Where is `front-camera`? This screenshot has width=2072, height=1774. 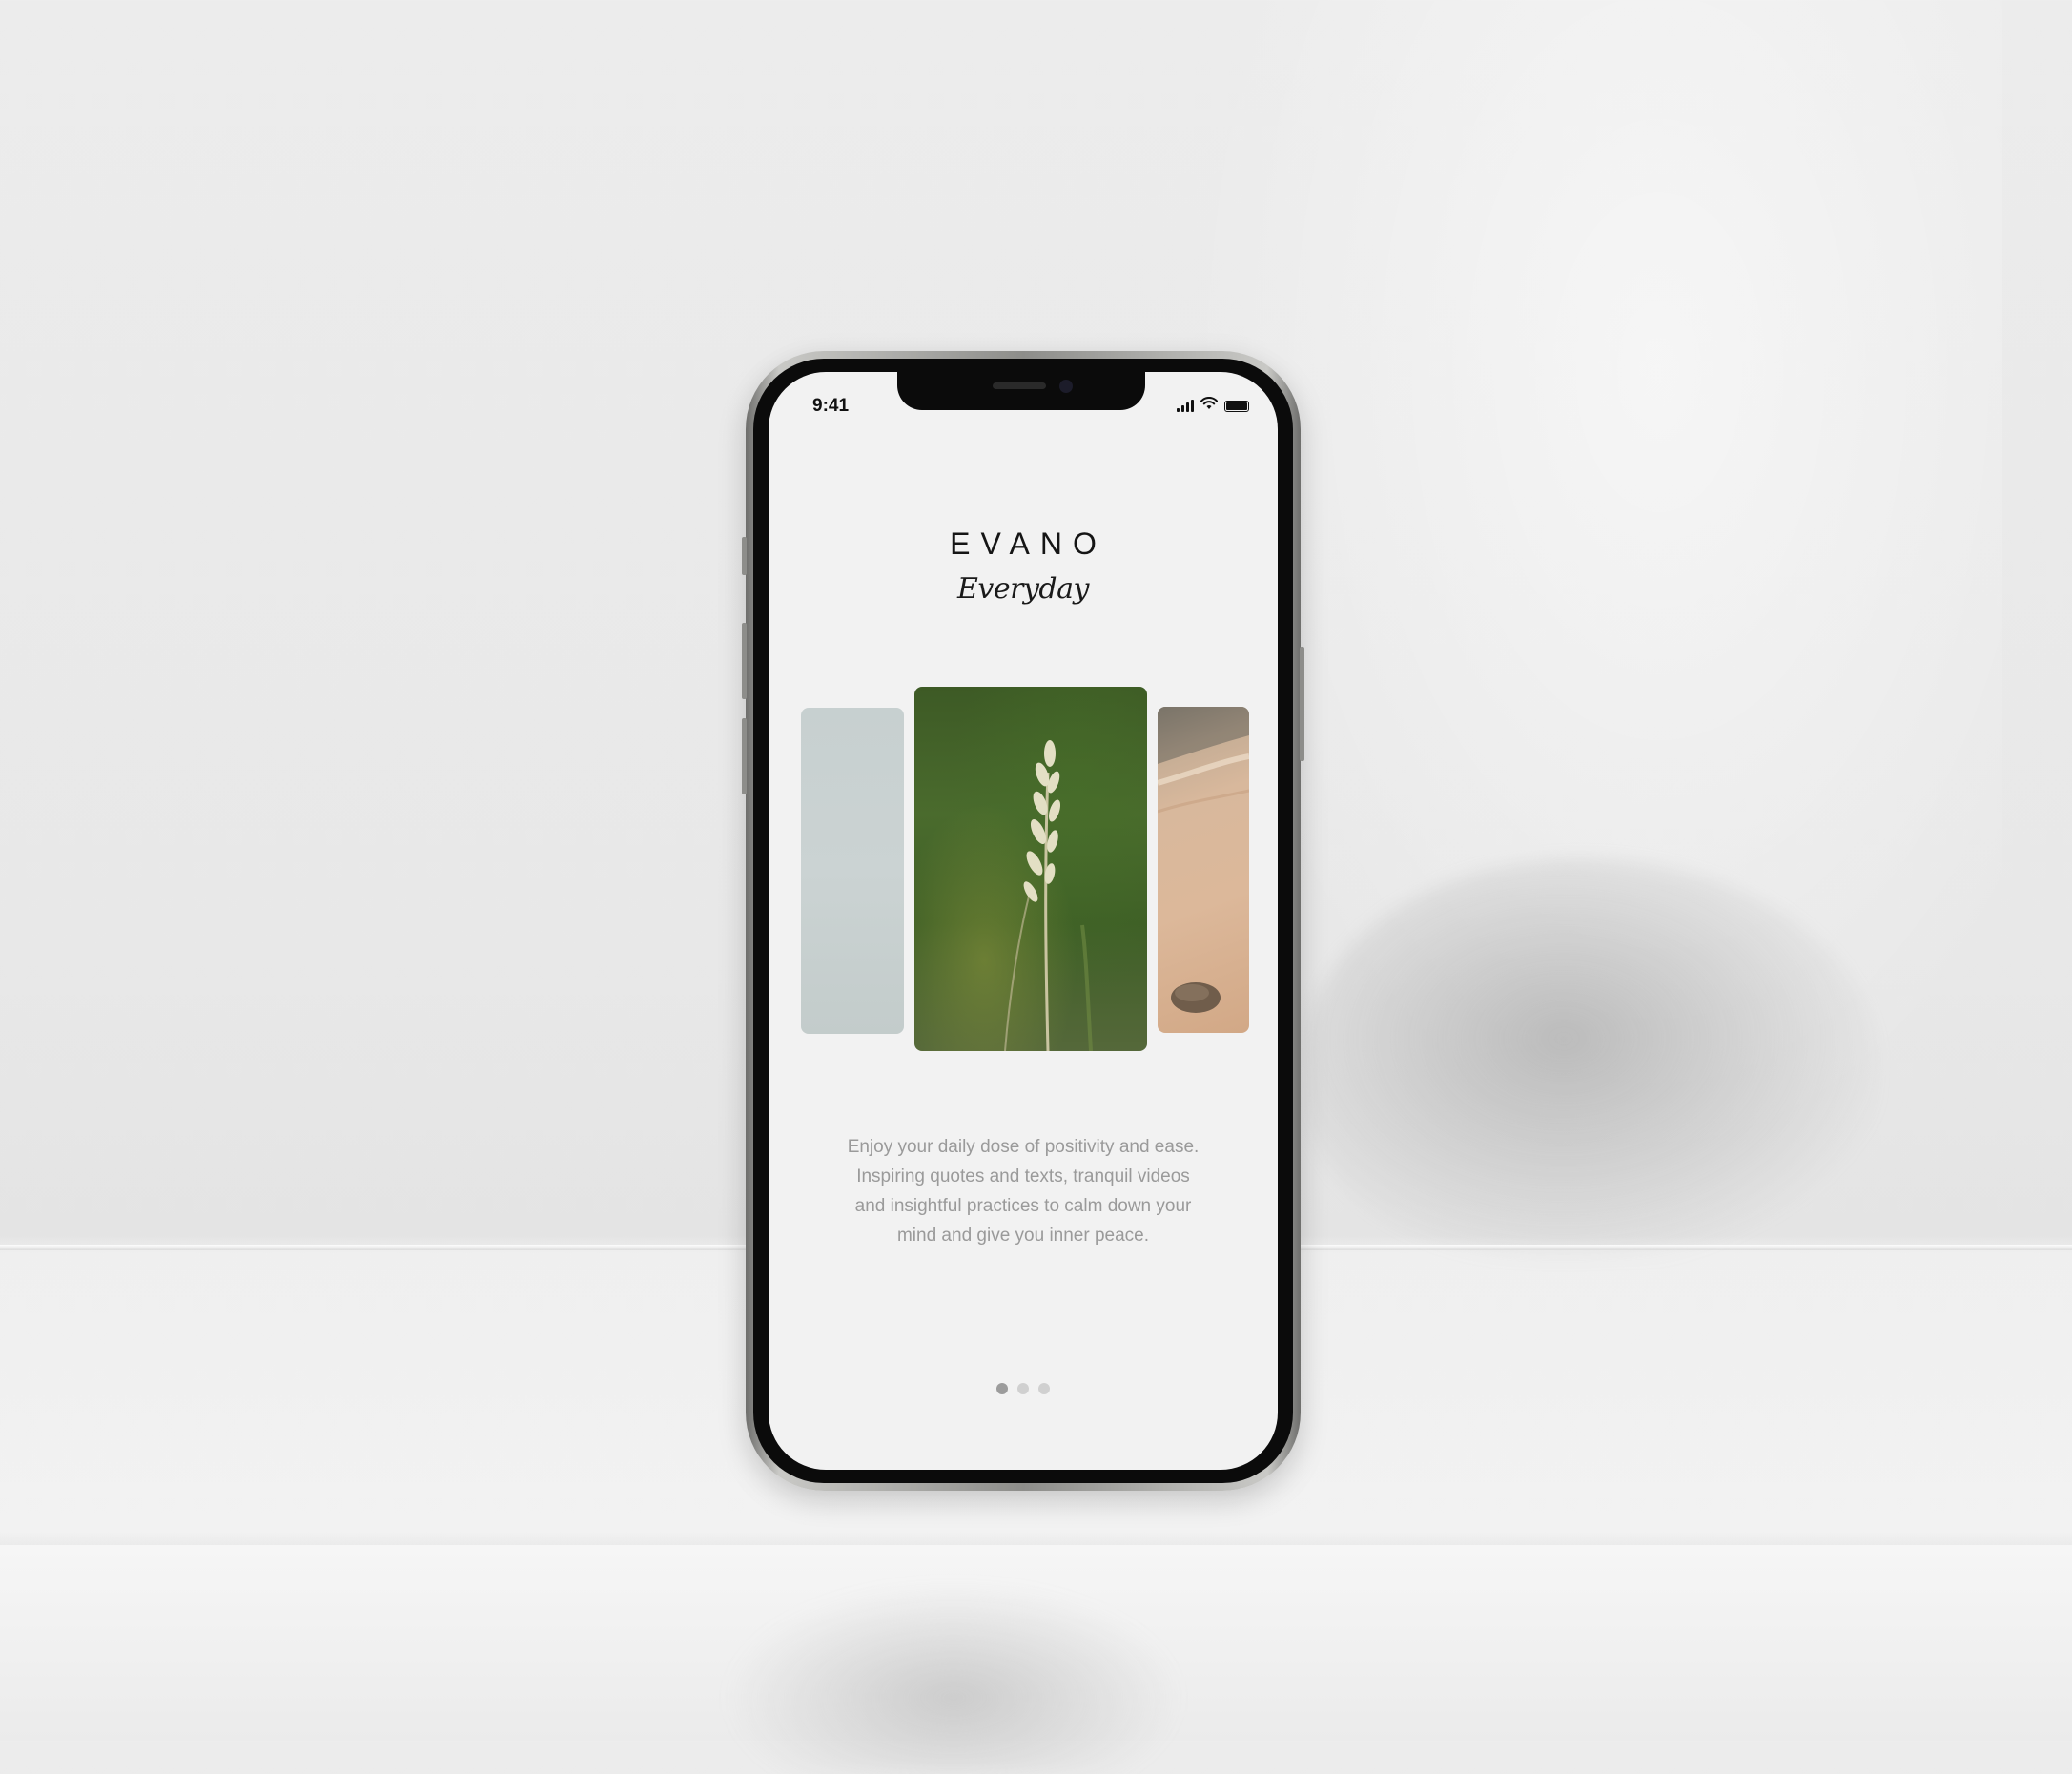
front-camera is located at coordinates (1066, 386).